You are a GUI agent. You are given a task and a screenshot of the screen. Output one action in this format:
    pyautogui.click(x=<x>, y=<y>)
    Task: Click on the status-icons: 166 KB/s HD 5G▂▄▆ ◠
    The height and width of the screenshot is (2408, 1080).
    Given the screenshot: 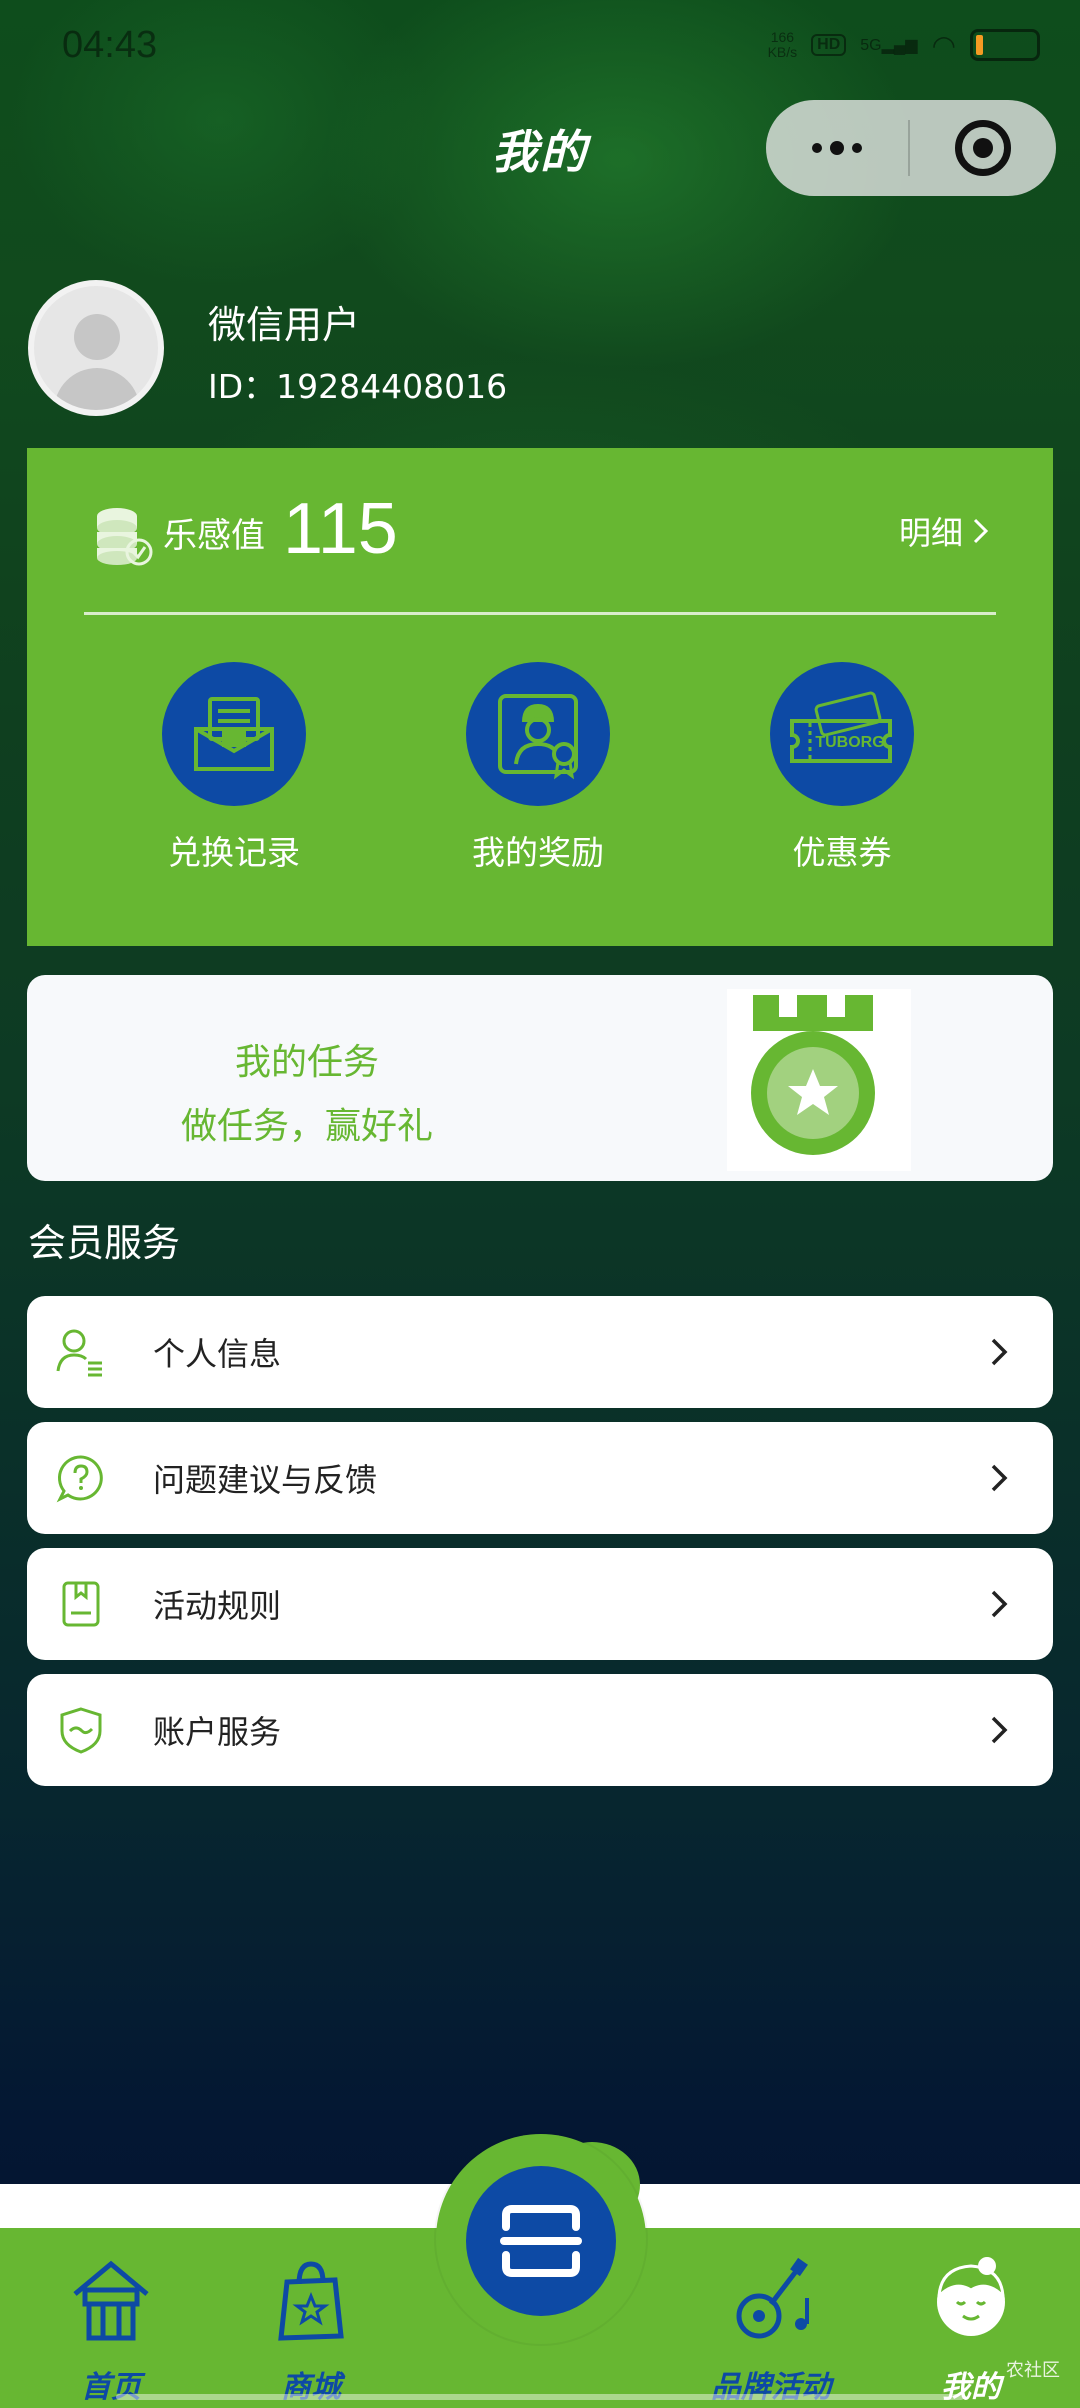 What is the action you would take?
    pyautogui.click(x=904, y=45)
    